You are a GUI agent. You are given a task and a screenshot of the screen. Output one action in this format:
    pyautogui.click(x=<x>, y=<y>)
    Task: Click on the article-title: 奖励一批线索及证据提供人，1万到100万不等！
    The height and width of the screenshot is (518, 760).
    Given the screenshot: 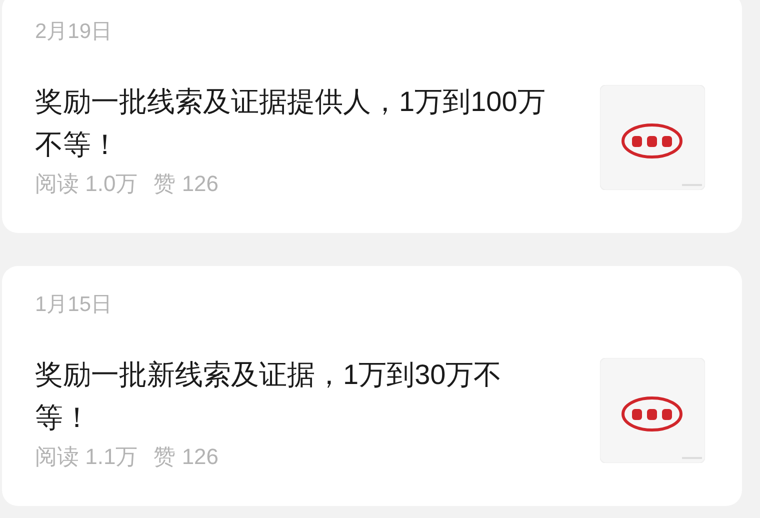 What is the action you would take?
    pyautogui.click(x=290, y=123)
    